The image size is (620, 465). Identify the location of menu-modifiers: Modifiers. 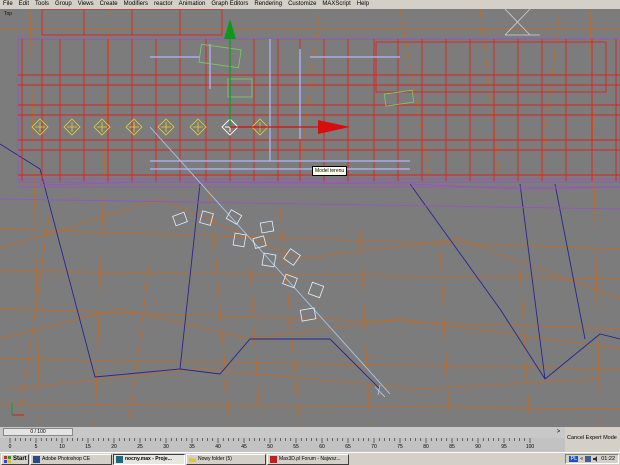
(136, 4).